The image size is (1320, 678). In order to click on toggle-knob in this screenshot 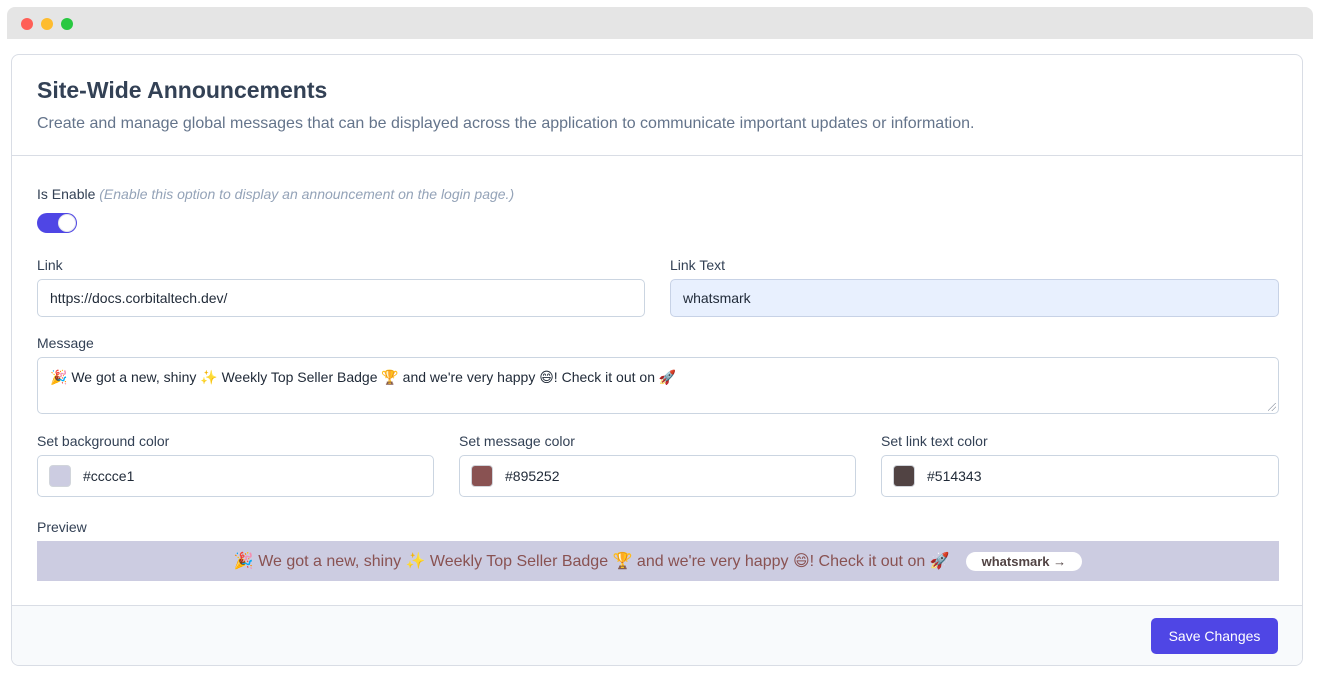, I will do `click(67, 223)`.